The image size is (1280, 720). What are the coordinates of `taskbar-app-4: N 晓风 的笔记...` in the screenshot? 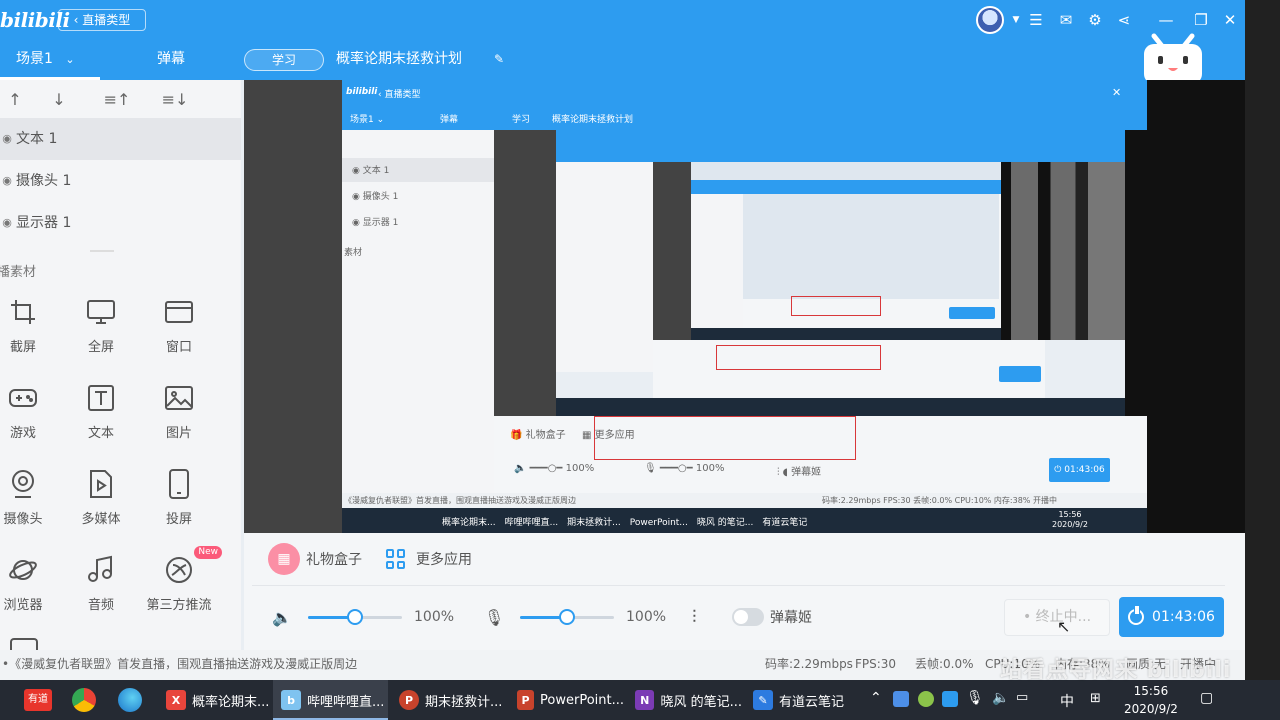 It's located at (684, 700).